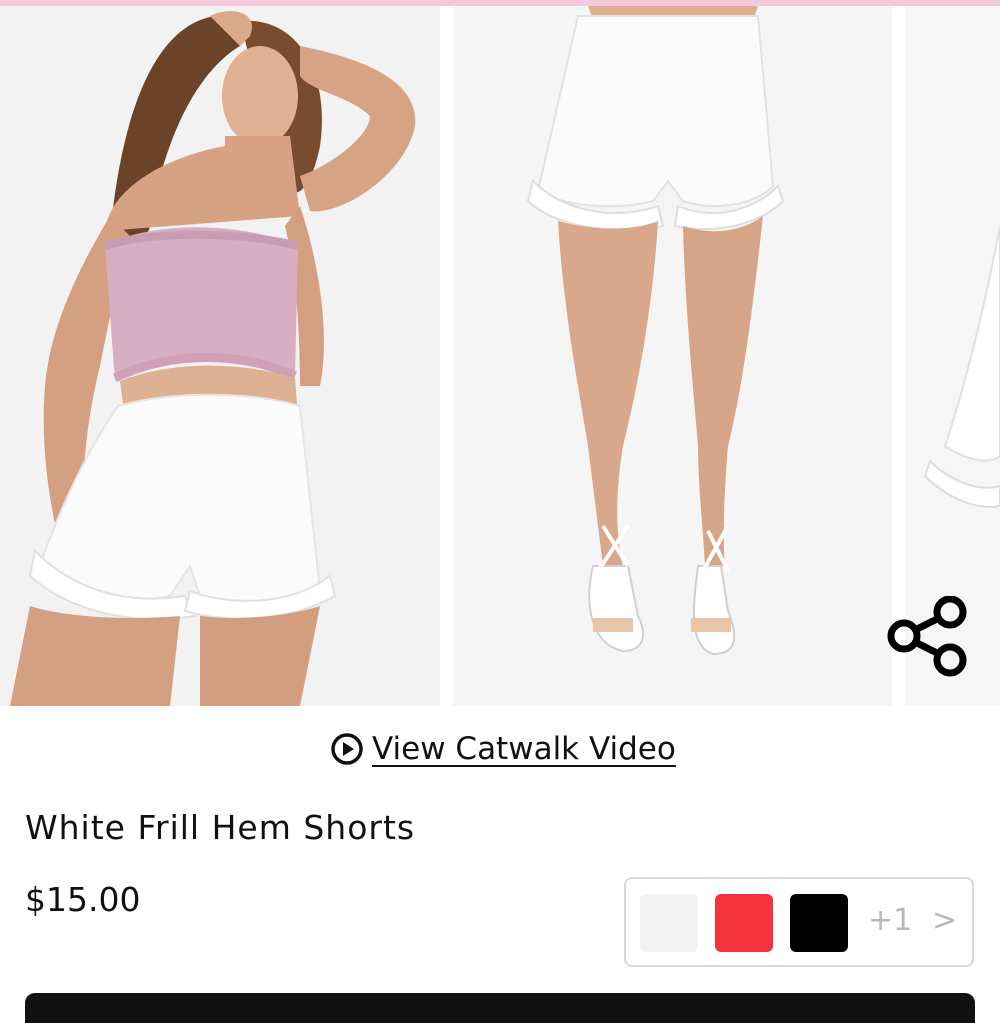 This screenshot has height=1023, width=1000. What do you see at coordinates (669, 923) in the screenshot?
I see `color-swatch-white` at bounding box center [669, 923].